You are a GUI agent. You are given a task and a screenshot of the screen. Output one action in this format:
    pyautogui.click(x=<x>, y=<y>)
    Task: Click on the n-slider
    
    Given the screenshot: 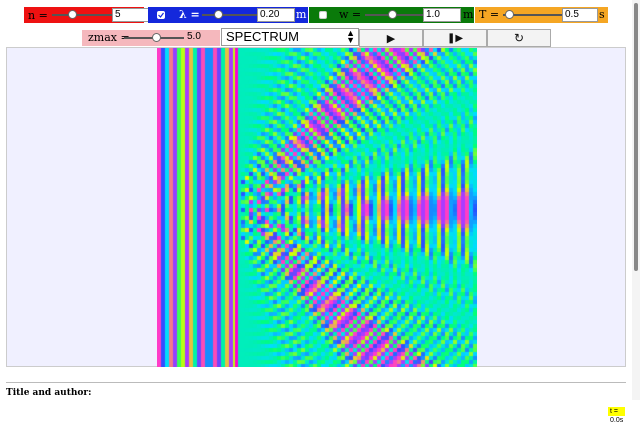 What is the action you would take?
    pyautogui.click(x=83, y=14)
    